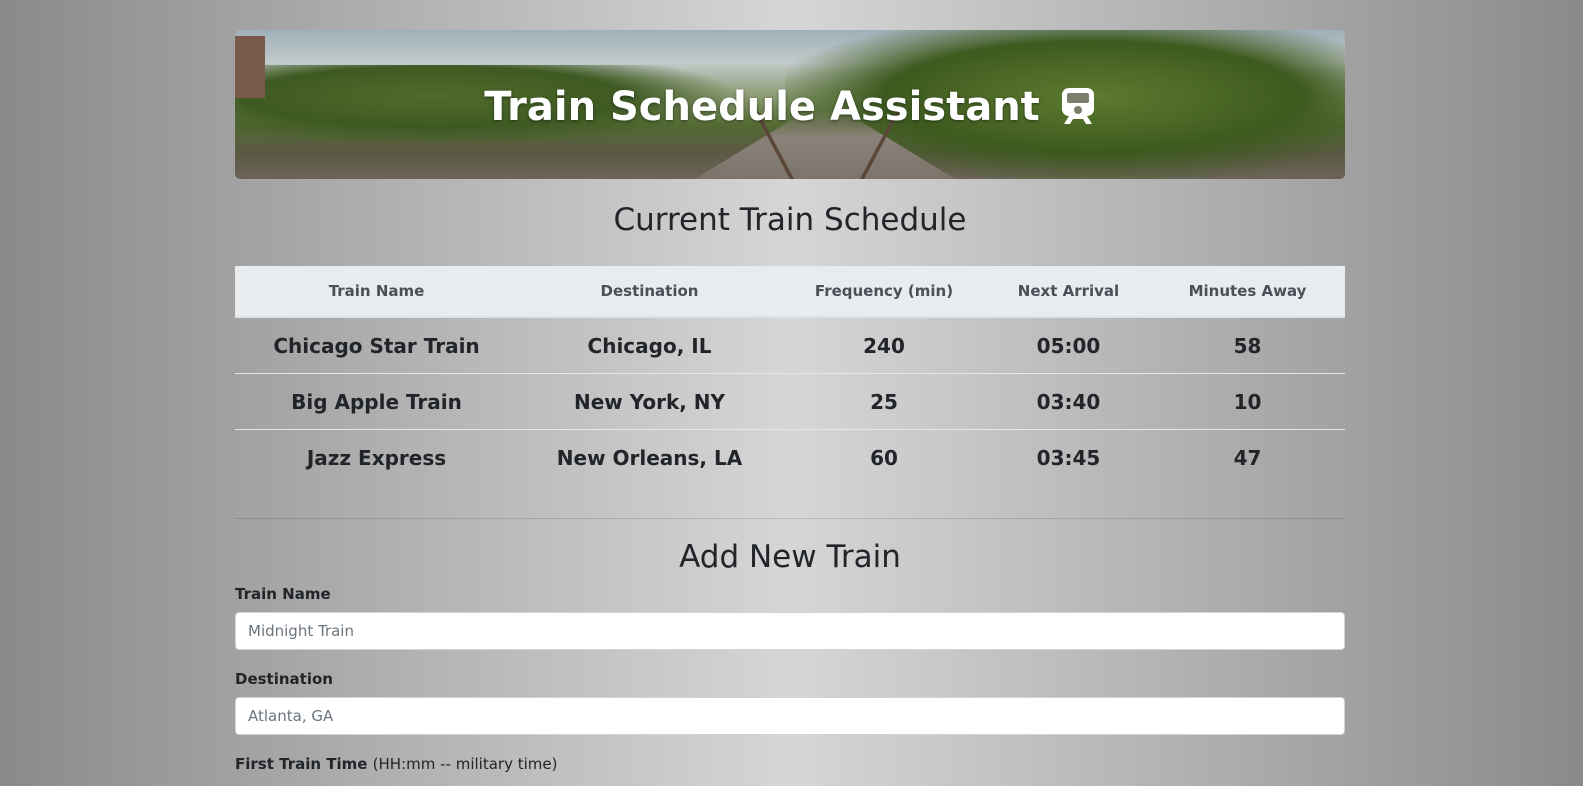 This screenshot has width=1583, height=786. What do you see at coordinates (762, 107) in the screenshot?
I see `page-title-text: Train Schedule Assistant` at bounding box center [762, 107].